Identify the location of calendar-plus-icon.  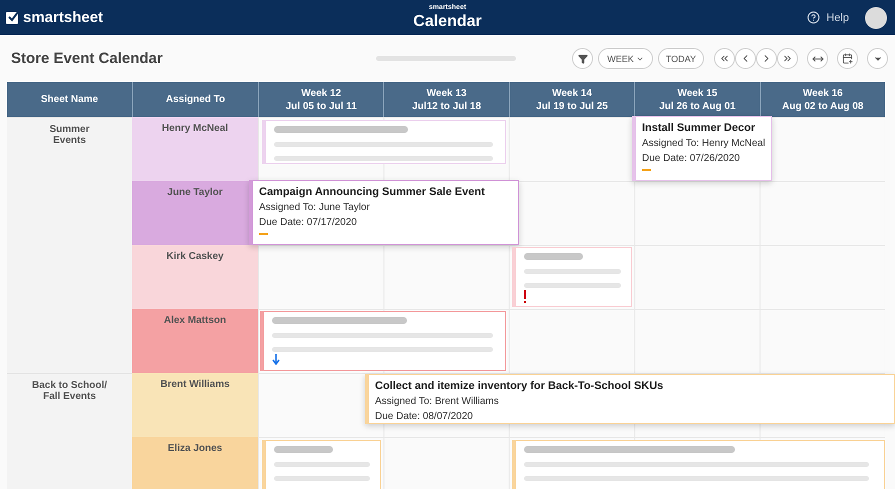
(847, 58).